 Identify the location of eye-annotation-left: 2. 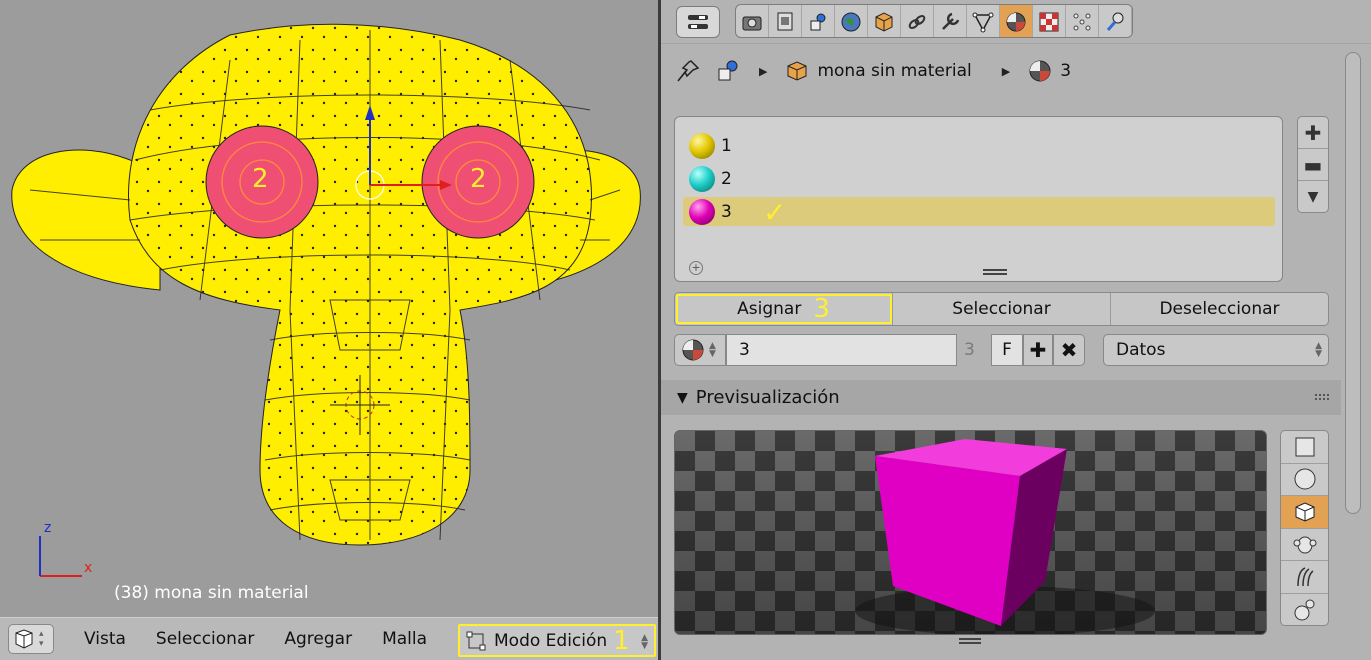
(260, 179).